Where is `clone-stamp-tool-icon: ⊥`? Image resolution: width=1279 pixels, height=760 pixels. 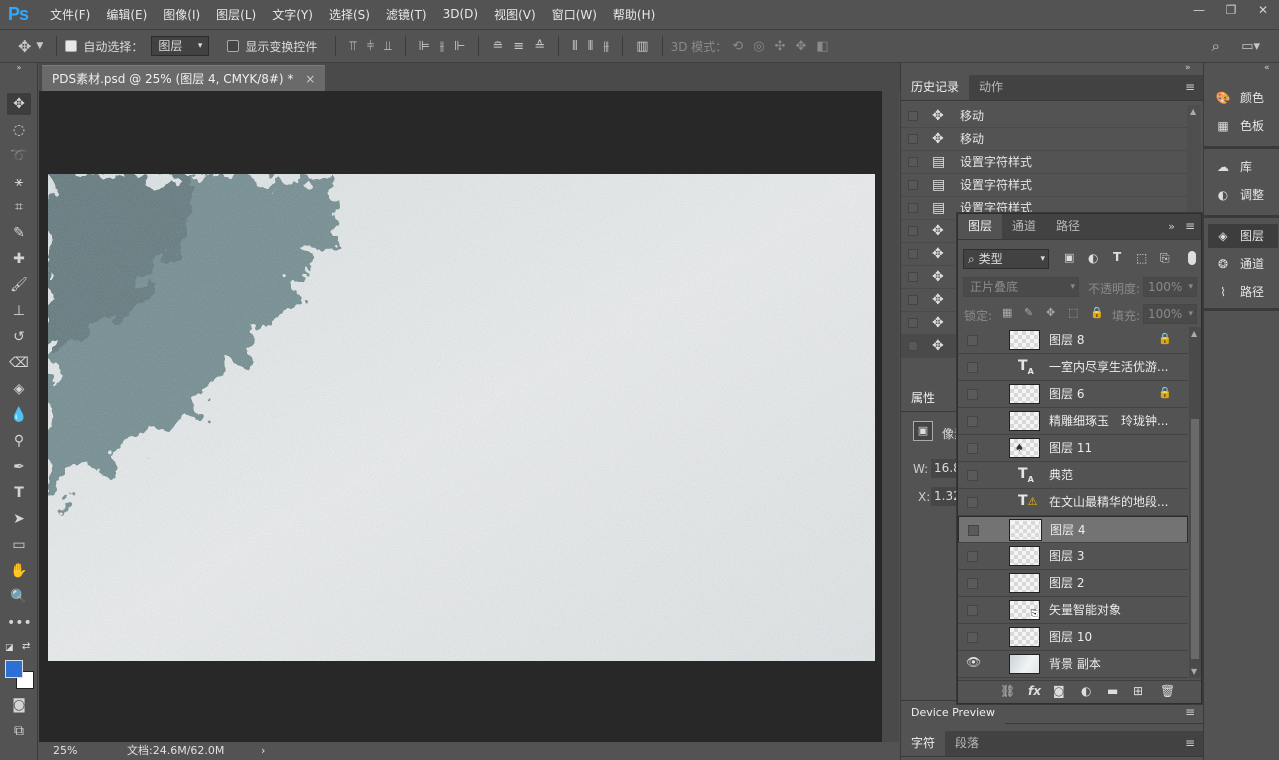
clone-stamp-tool-icon: ⊥ is located at coordinates (19, 311).